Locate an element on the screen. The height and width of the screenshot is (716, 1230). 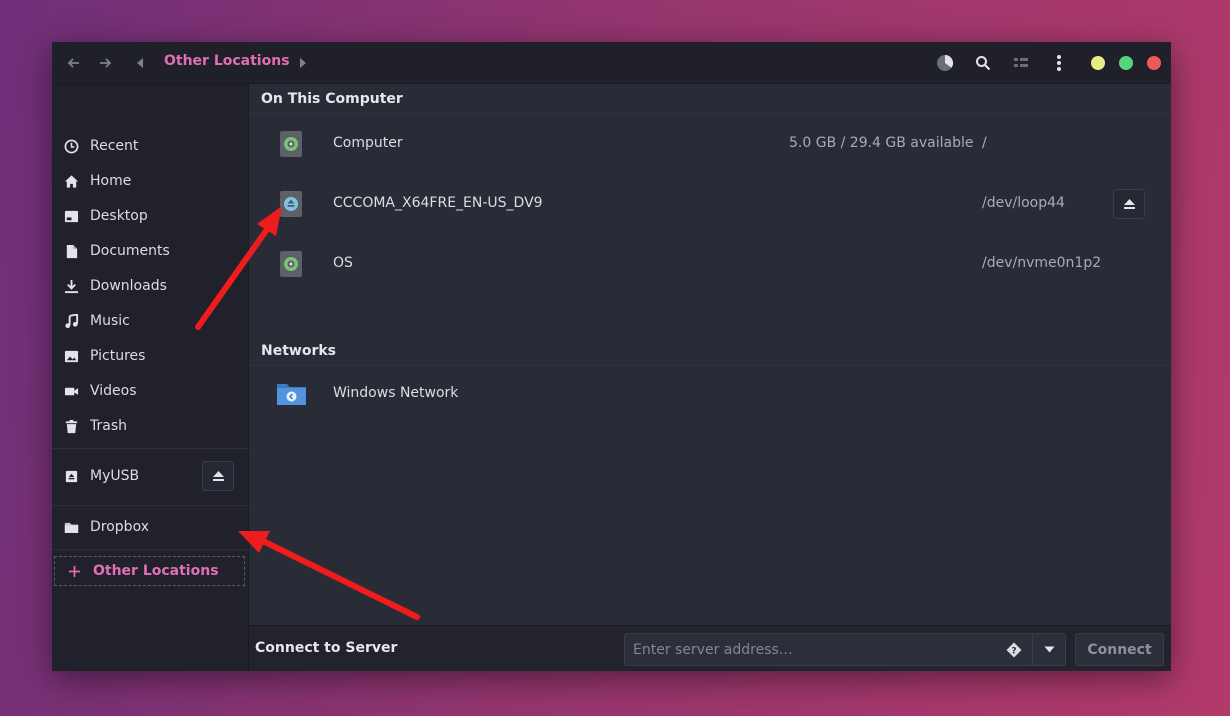
chevron-down-icon is located at coordinates (1049, 649).